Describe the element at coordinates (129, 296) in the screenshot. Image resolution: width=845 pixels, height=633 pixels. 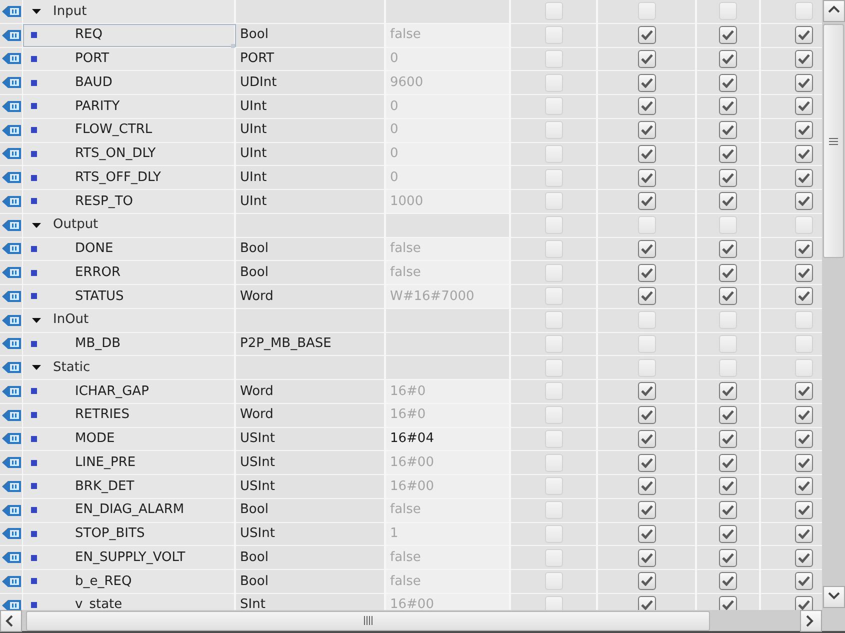
I see `name-cell: STATUS` at that location.